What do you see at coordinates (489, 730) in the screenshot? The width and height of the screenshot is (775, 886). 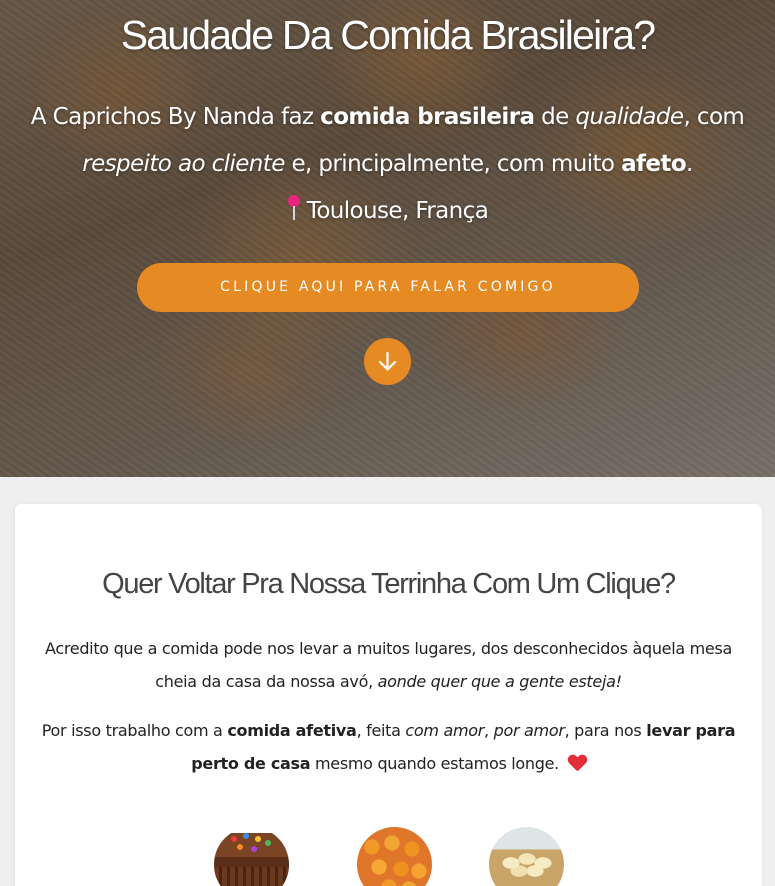 I see `paragraph-text: ,` at bounding box center [489, 730].